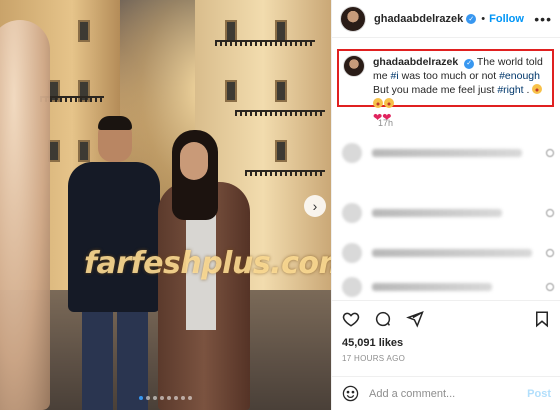 The image size is (560, 410). Describe the element at coordinates (542, 319) in the screenshot. I see `bookmark-icon` at that location.